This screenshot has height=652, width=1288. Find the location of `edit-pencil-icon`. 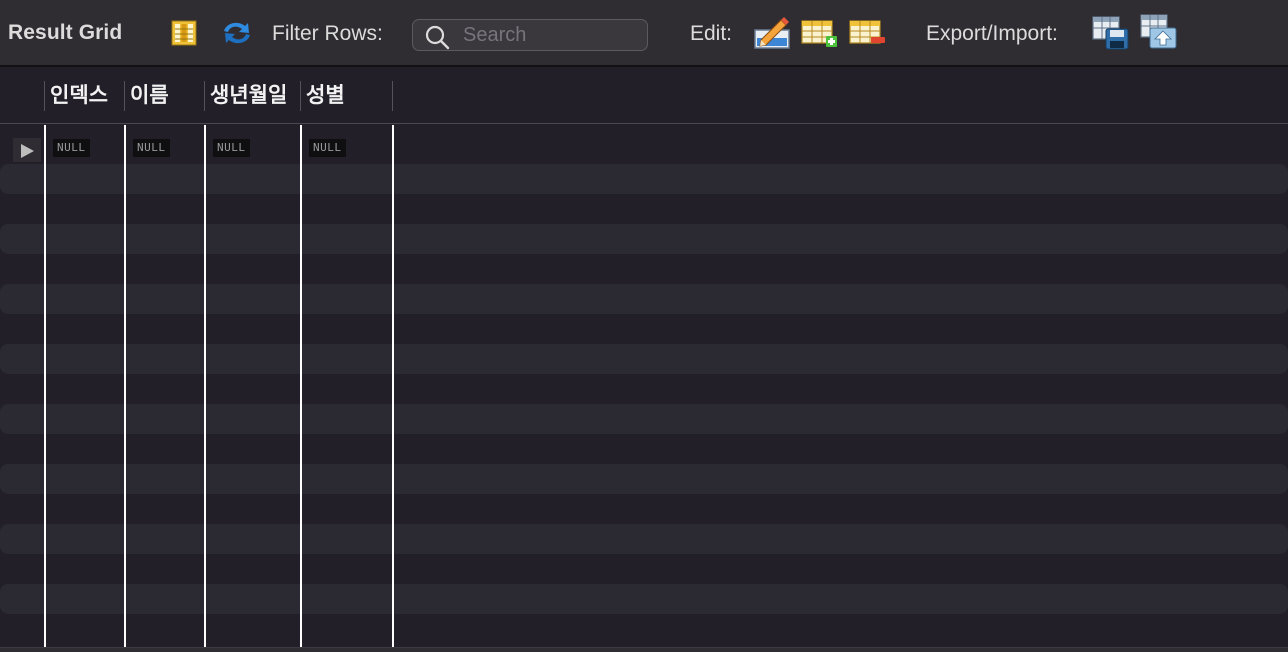

edit-pencil-icon is located at coordinates (772, 33).